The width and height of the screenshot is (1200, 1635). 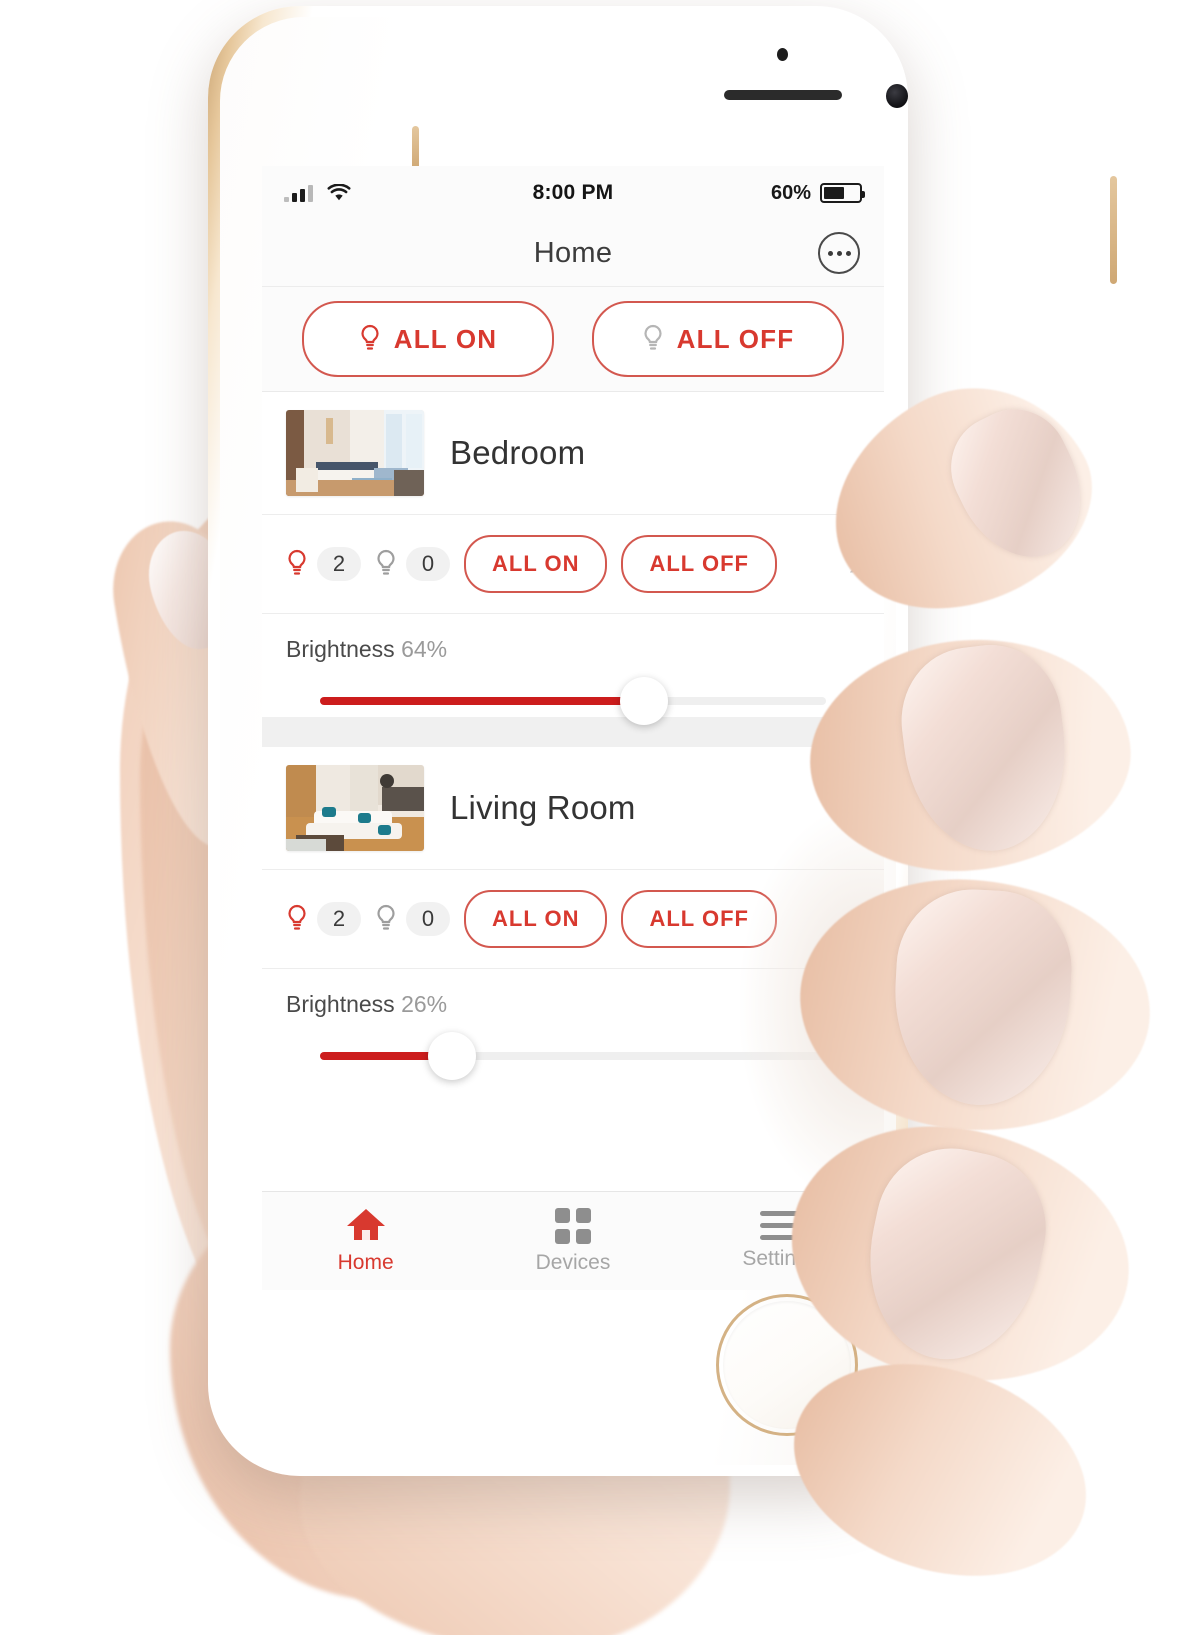 What do you see at coordinates (985, 748) in the screenshot?
I see `middle-fingernail` at bounding box center [985, 748].